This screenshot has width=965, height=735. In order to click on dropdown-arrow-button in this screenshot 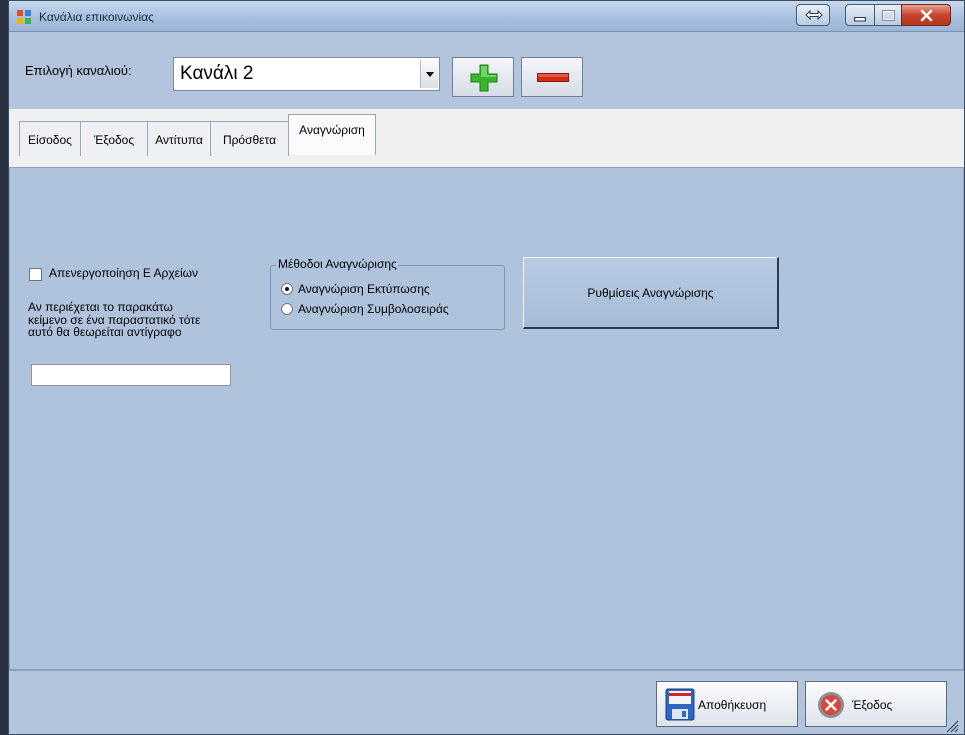, I will do `click(429, 74)`.